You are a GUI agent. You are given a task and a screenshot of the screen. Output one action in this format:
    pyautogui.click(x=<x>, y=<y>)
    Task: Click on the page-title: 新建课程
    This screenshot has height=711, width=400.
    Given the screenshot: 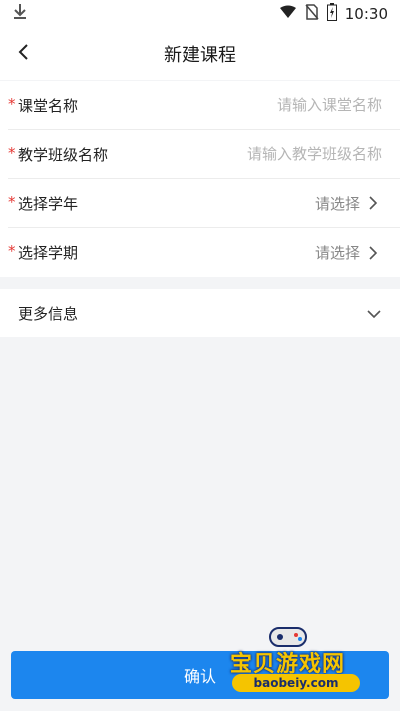 What is the action you would take?
    pyautogui.click(x=200, y=55)
    